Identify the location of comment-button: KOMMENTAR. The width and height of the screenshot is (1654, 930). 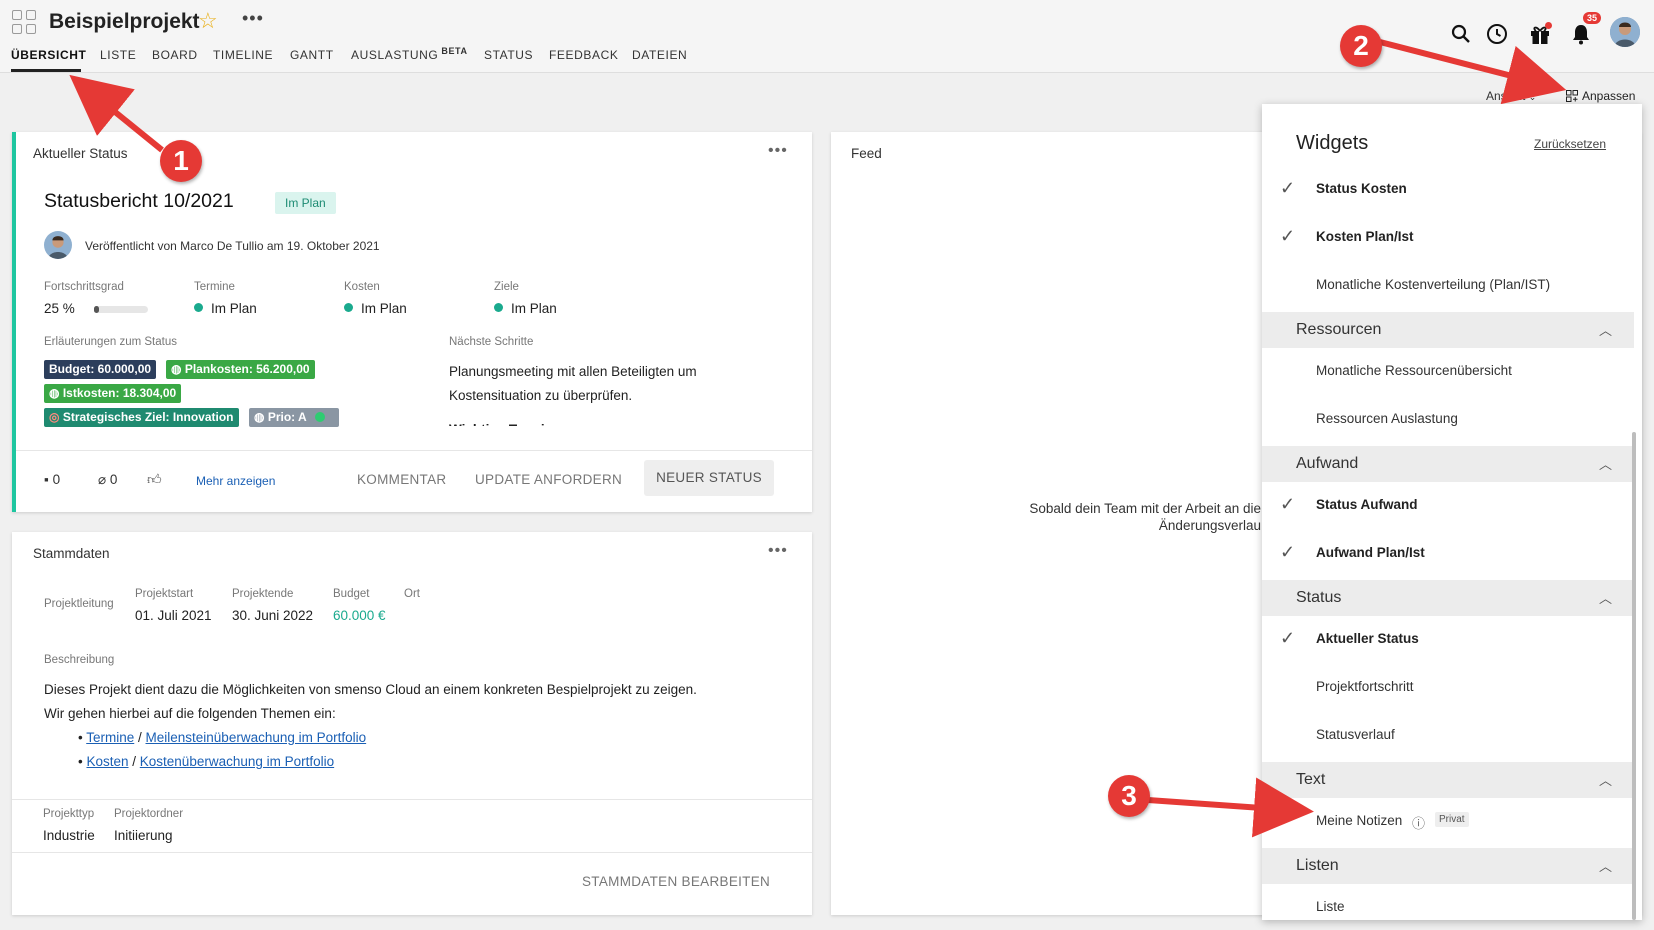
(401, 479).